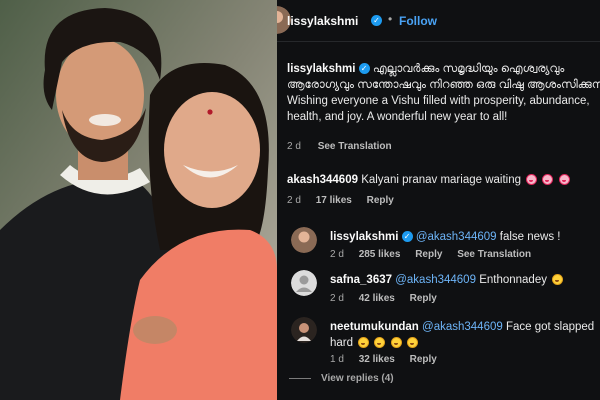  I want to click on reply-text: false news !, so click(530, 237).